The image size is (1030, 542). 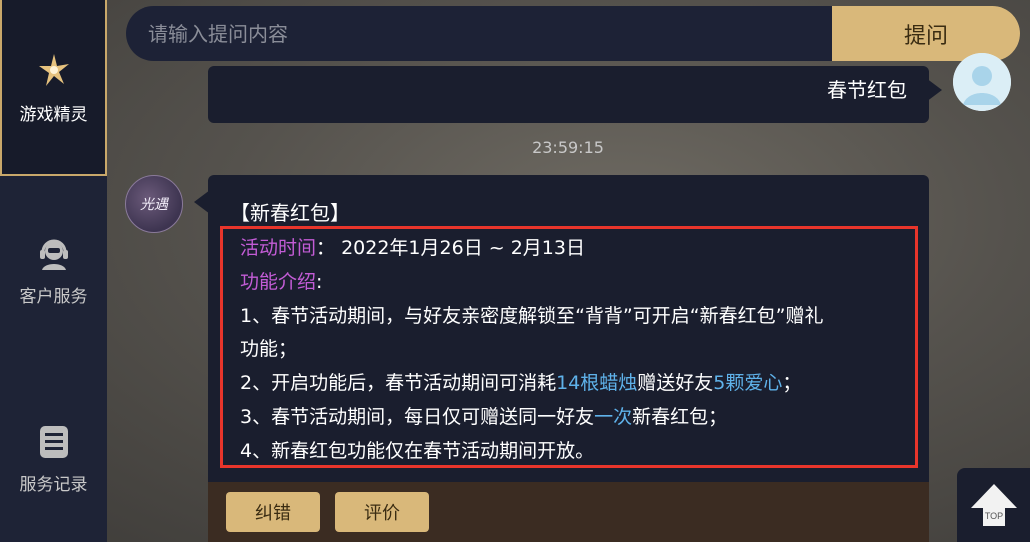 I want to click on question-input, so click(x=479, y=33).